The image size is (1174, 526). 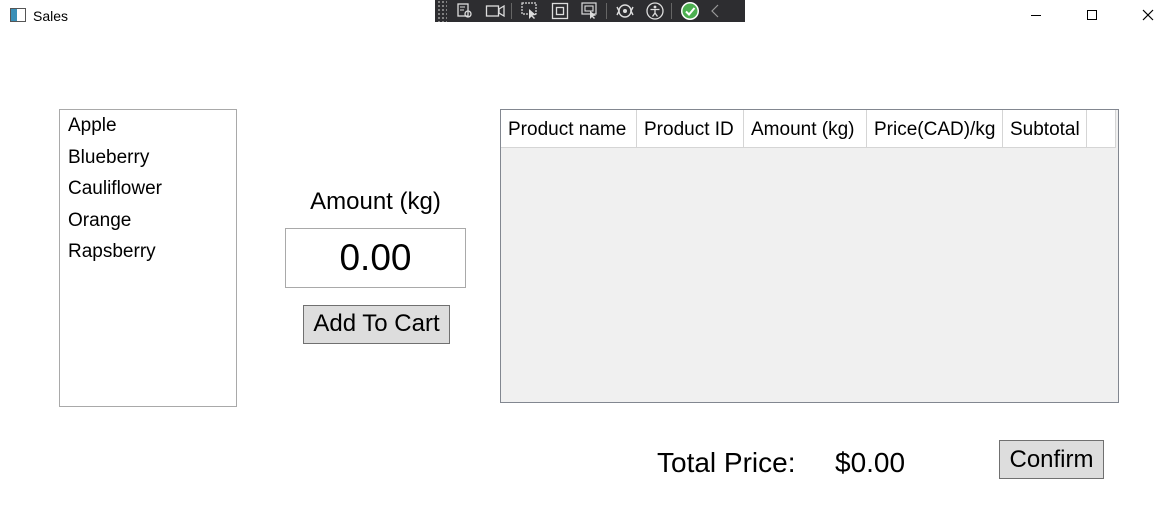 What do you see at coordinates (1051, 459) in the screenshot?
I see `confirm-button: Confirm` at bounding box center [1051, 459].